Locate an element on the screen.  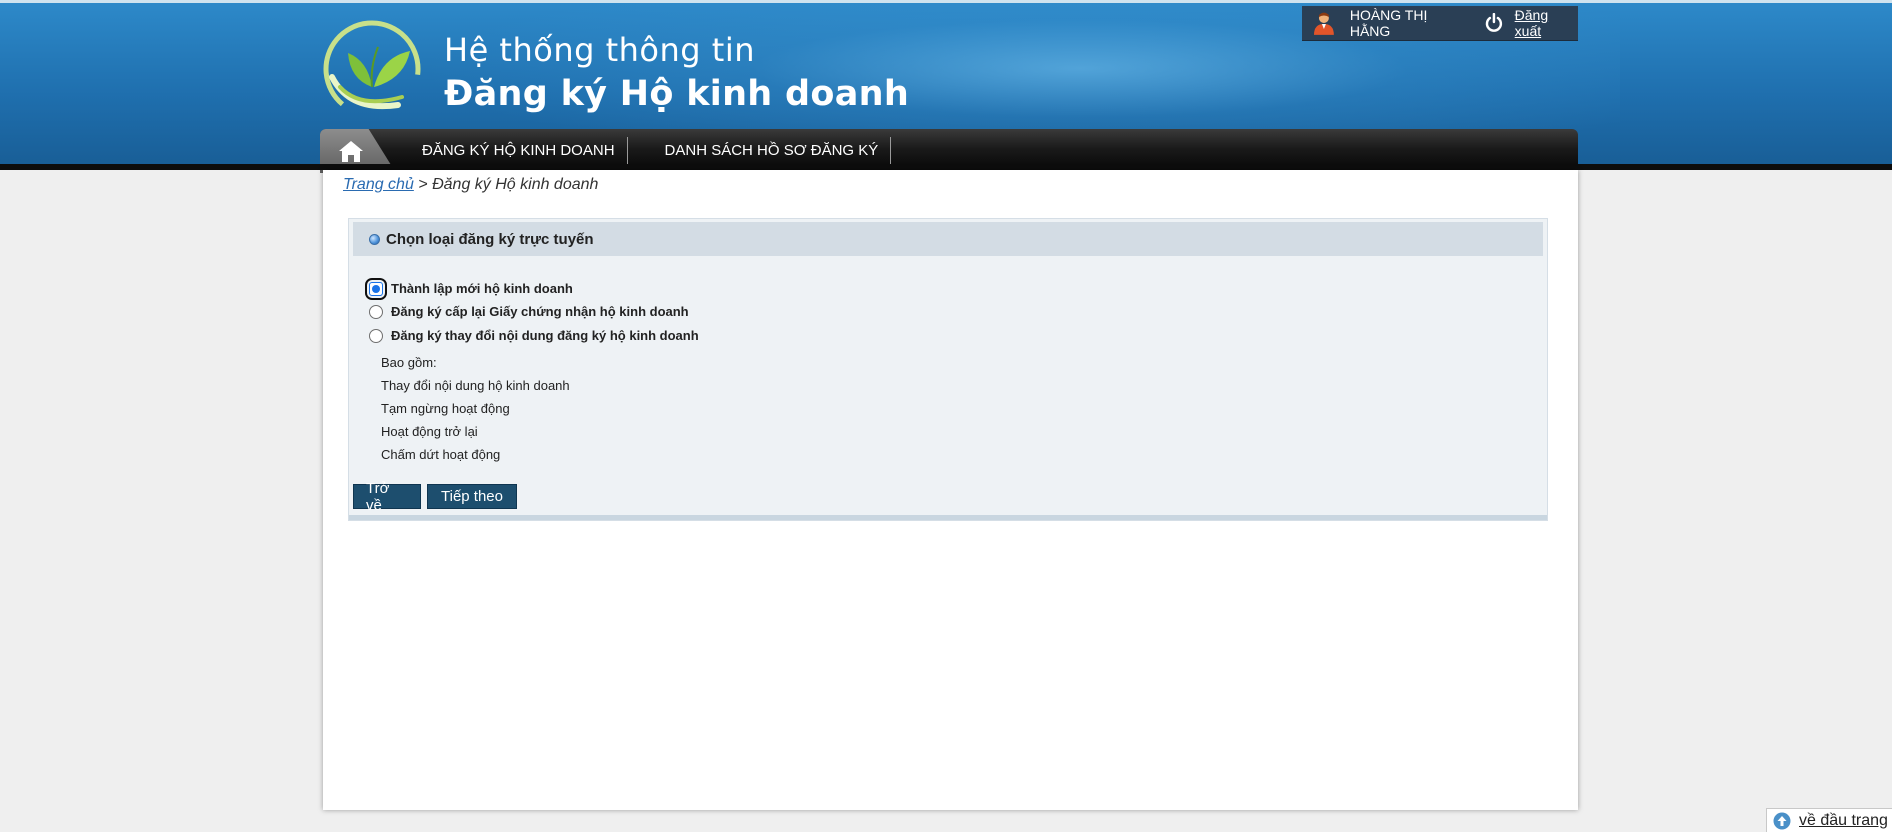
radio-new-business is located at coordinates (376, 288).